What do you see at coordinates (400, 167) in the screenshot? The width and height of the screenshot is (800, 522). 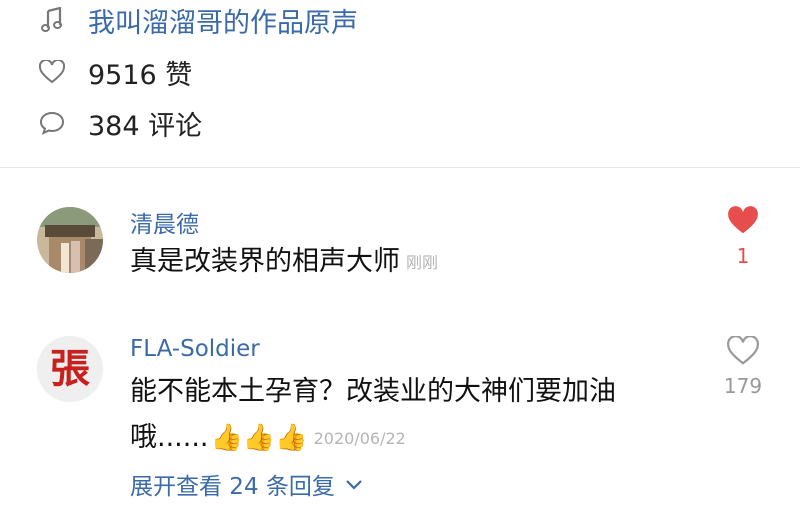 I see `section-divider` at bounding box center [400, 167].